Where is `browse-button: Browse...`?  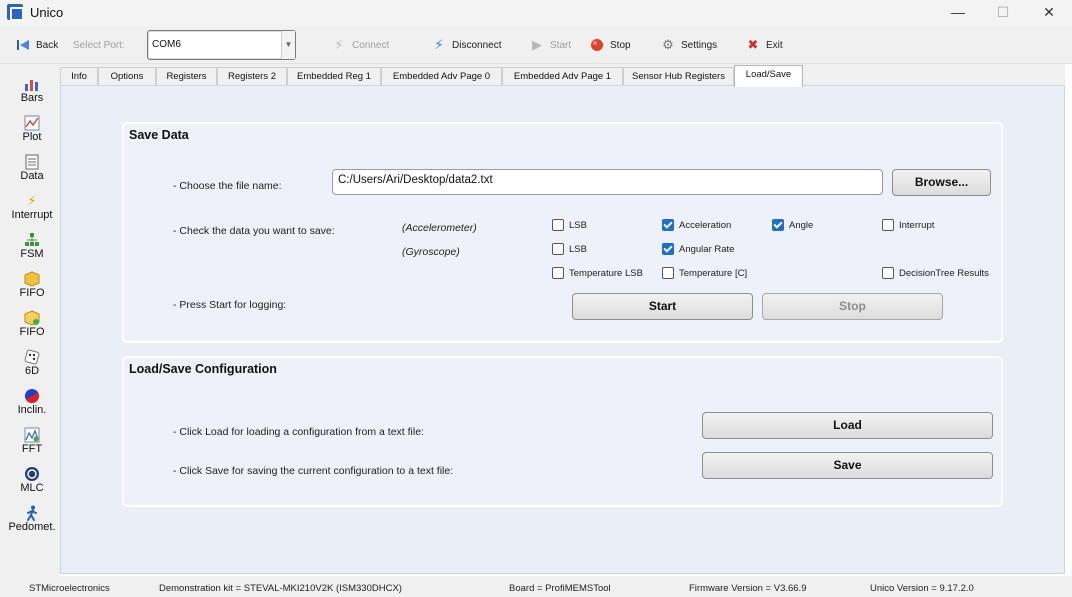 browse-button: Browse... is located at coordinates (941, 182).